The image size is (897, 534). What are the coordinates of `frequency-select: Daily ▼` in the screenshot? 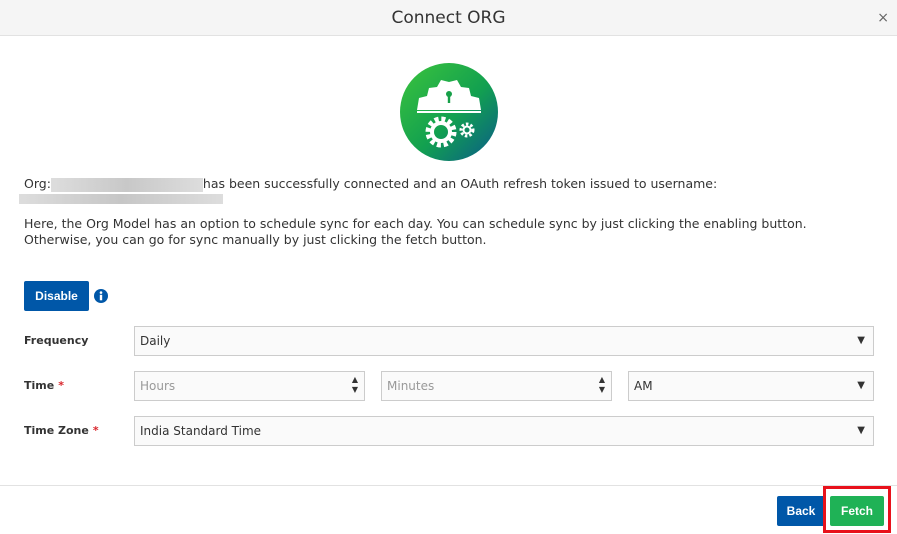 It's located at (504, 341).